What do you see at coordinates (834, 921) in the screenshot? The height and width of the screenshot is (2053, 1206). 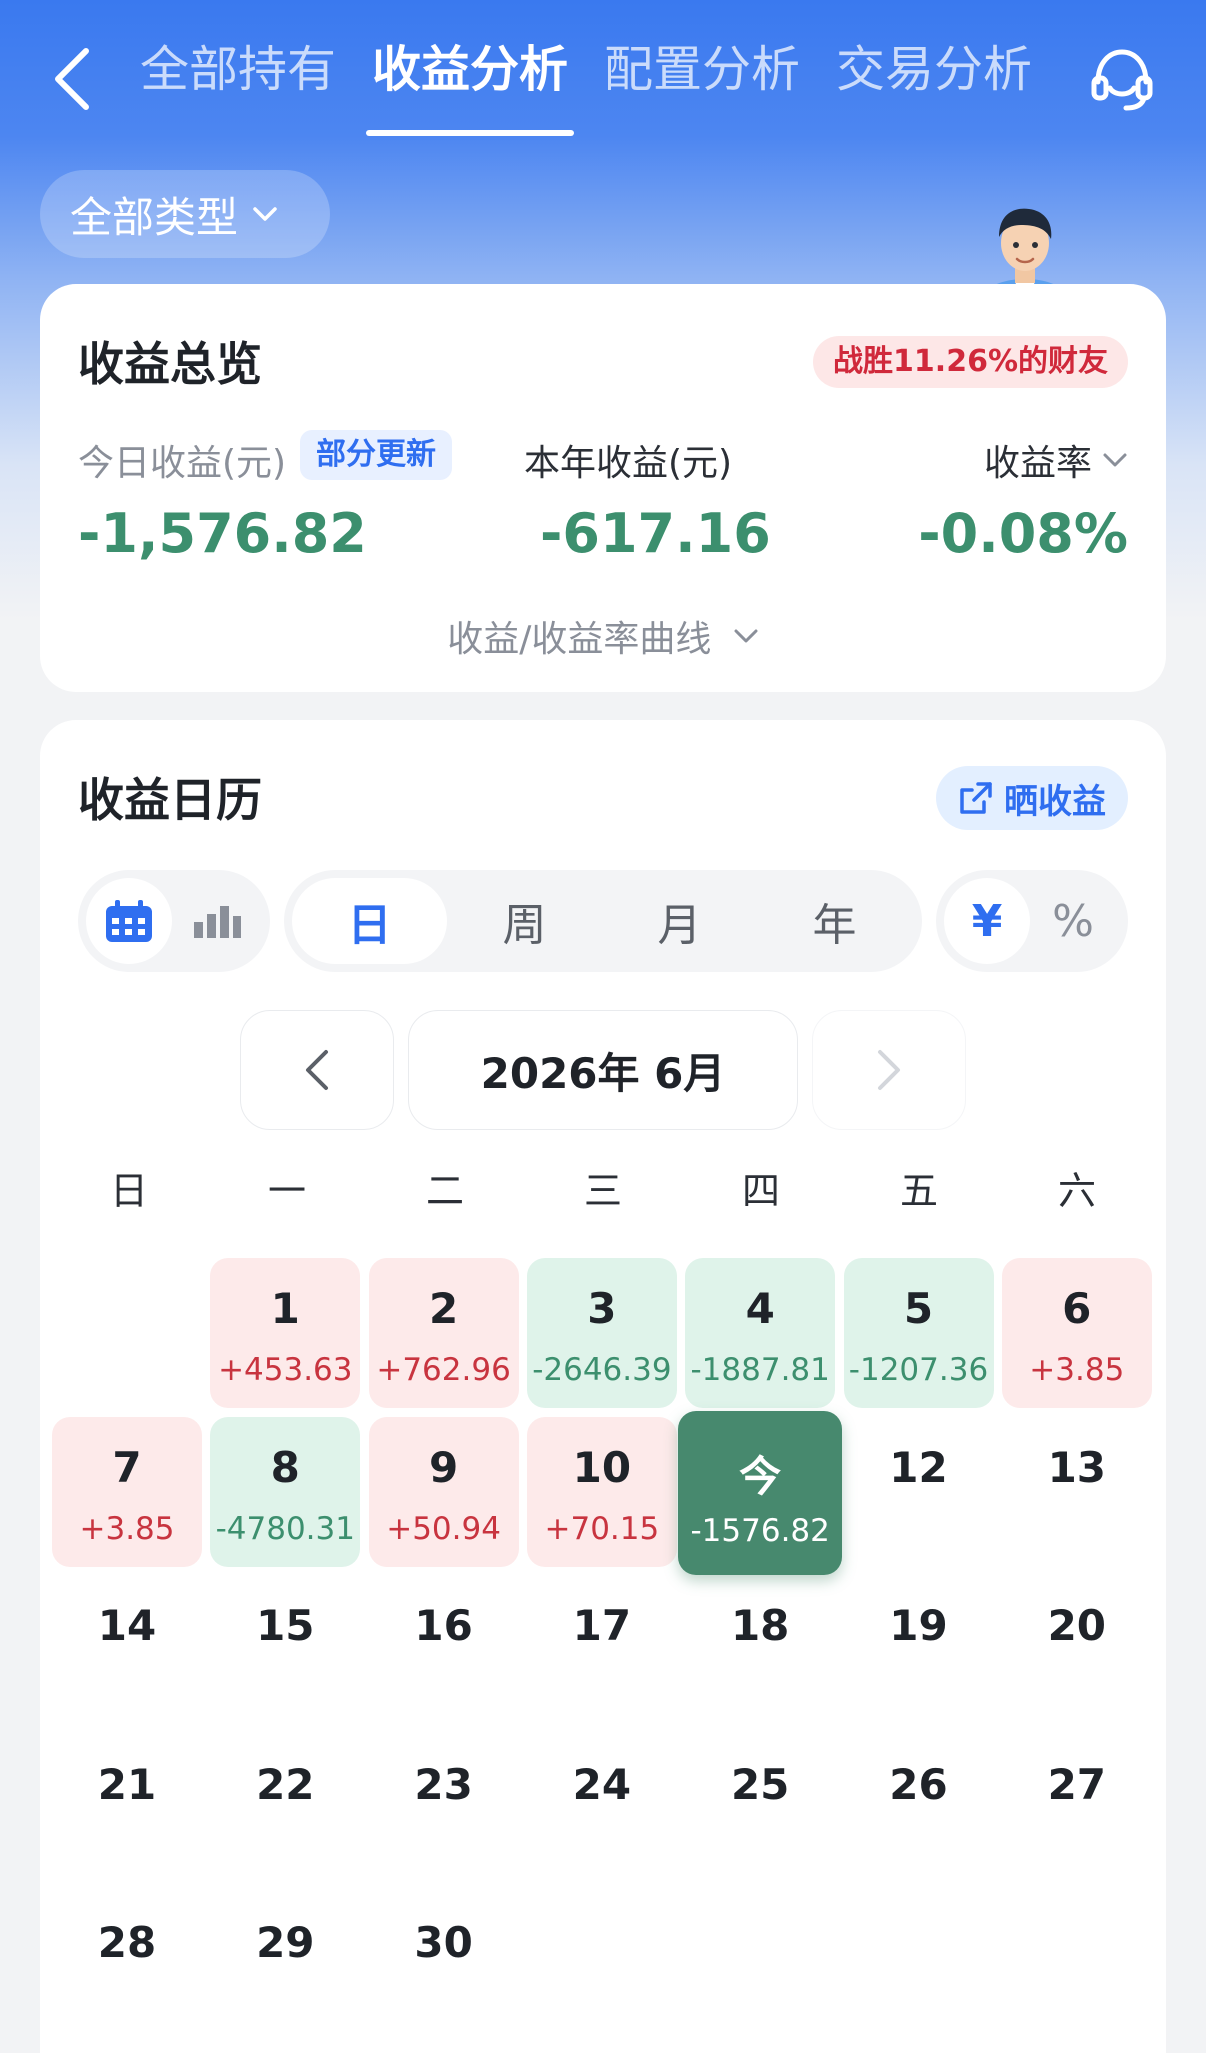 I see `period-year-tab: 年` at bounding box center [834, 921].